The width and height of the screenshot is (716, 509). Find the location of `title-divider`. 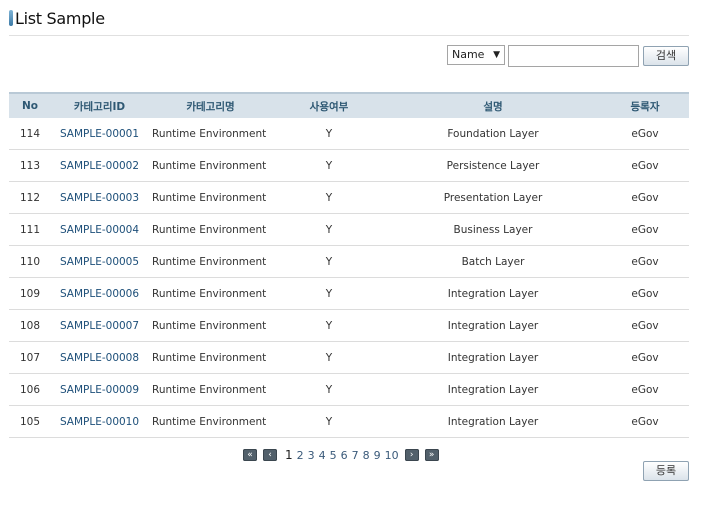

title-divider is located at coordinates (349, 35).